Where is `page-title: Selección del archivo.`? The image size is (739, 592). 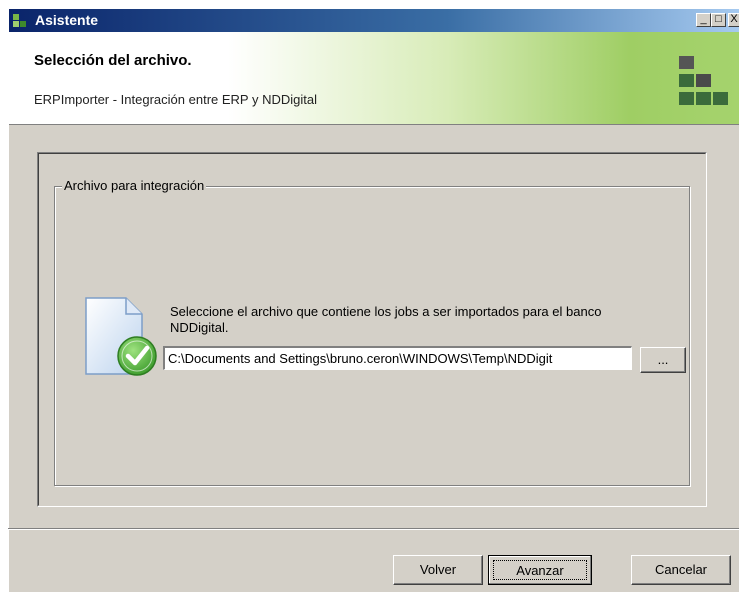 page-title: Selección del archivo. is located at coordinates (113, 60).